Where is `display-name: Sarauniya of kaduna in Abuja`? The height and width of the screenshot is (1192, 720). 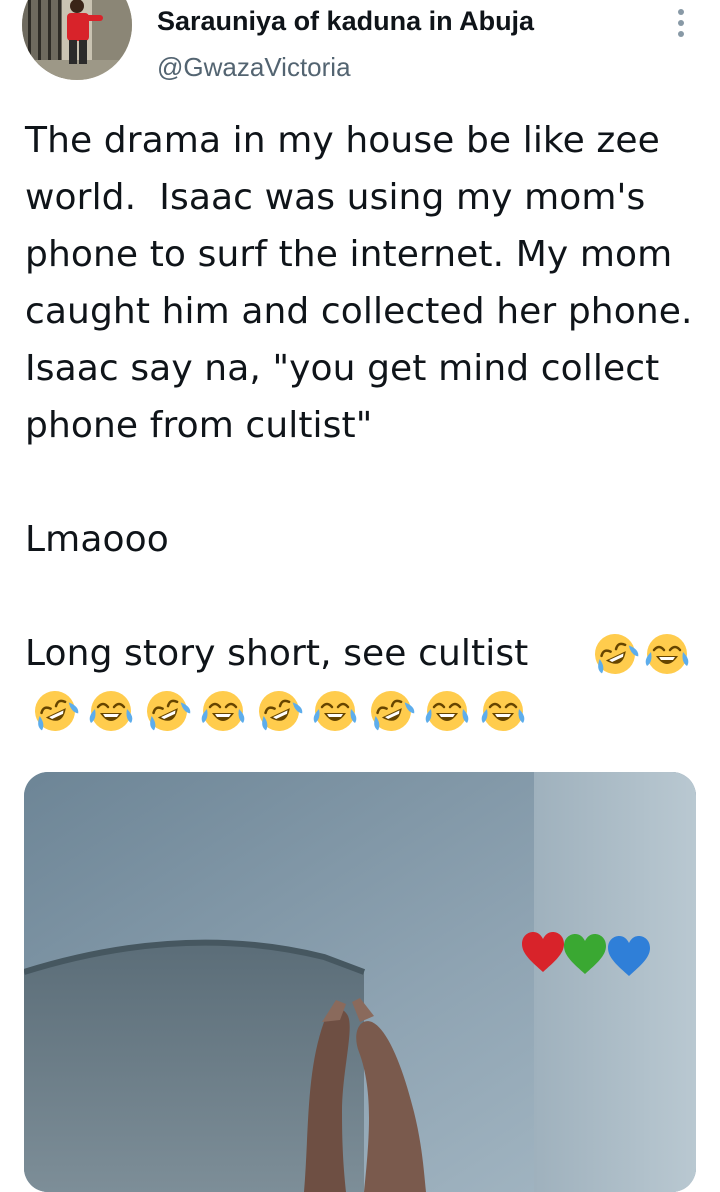 display-name: Sarauniya of kaduna in Abuja is located at coordinates (345, 21).